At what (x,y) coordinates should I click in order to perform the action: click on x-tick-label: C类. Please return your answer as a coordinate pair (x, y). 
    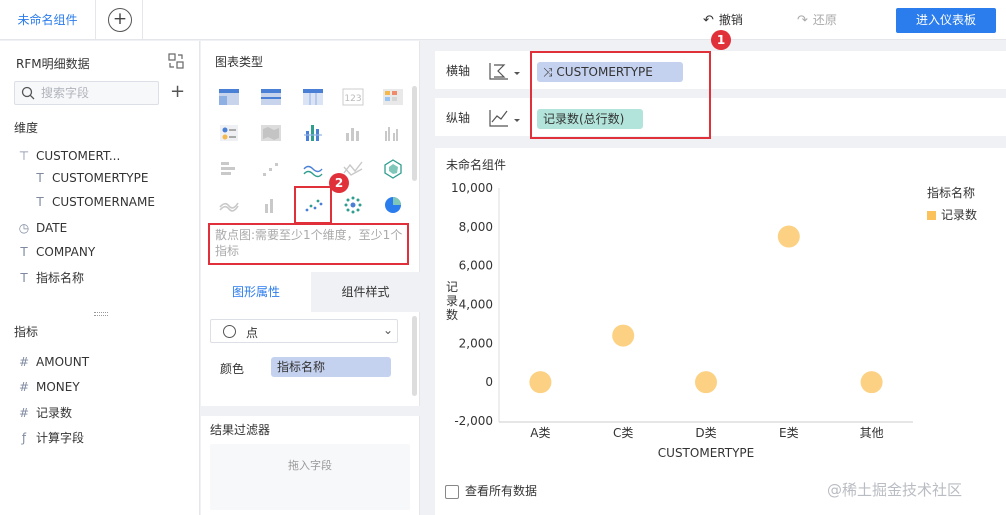
    Looking at the image, I should click on (623, 433).